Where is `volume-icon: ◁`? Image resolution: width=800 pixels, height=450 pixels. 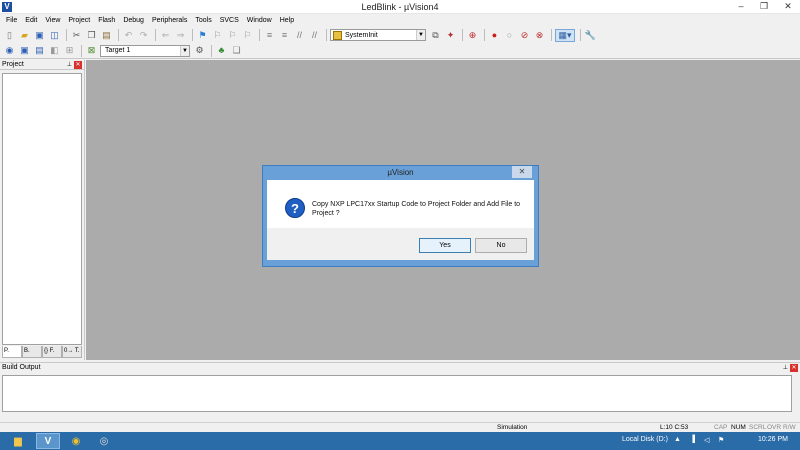
volume-icon: ◁ is located at coordinates (706, 440).